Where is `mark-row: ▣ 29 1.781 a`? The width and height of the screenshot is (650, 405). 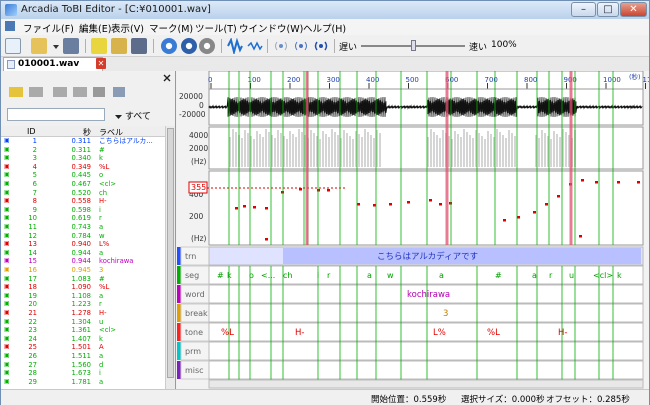 mark-row: ▣ 29 1.781 a is located at coordinates (83, 382).